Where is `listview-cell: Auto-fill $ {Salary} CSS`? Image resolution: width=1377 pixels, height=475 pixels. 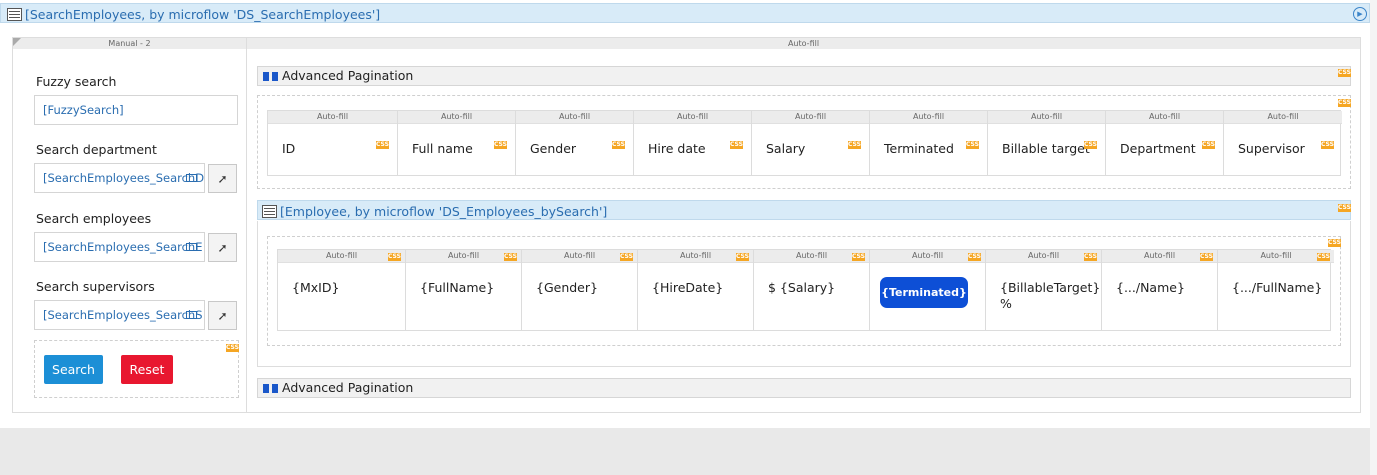 listview-cell: Auto-fill $ {Salary} CSS is located at coordinates (812, 290).